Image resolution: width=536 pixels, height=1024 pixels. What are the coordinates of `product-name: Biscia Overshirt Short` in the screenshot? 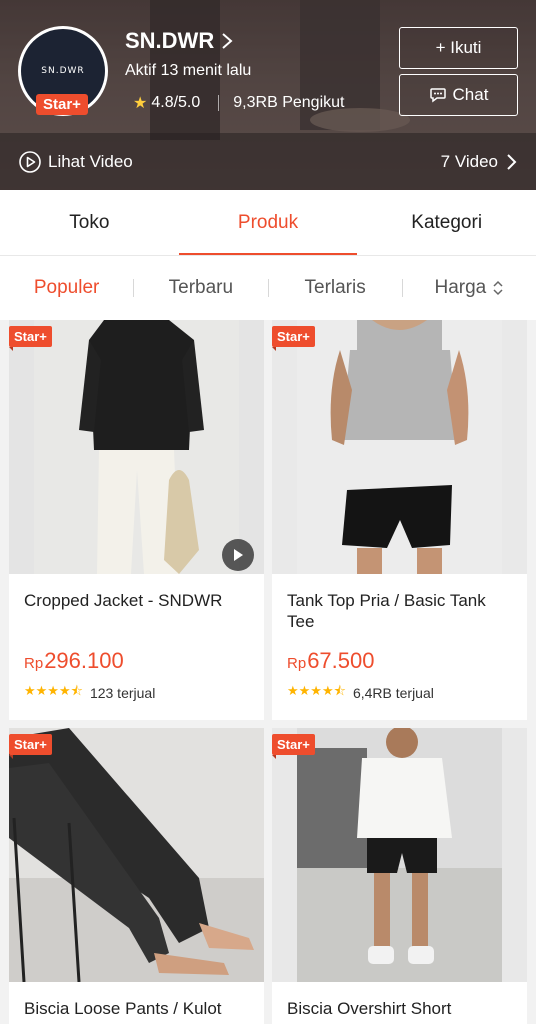 It's located at (369, 1008).